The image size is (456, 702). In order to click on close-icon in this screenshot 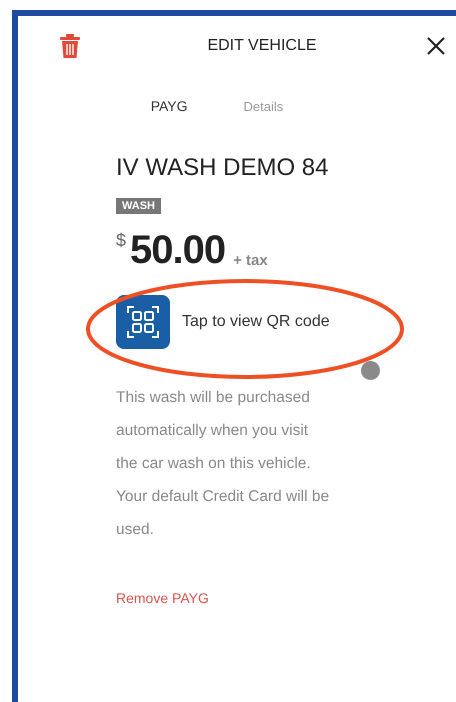, I will do `click(436, 46)`.